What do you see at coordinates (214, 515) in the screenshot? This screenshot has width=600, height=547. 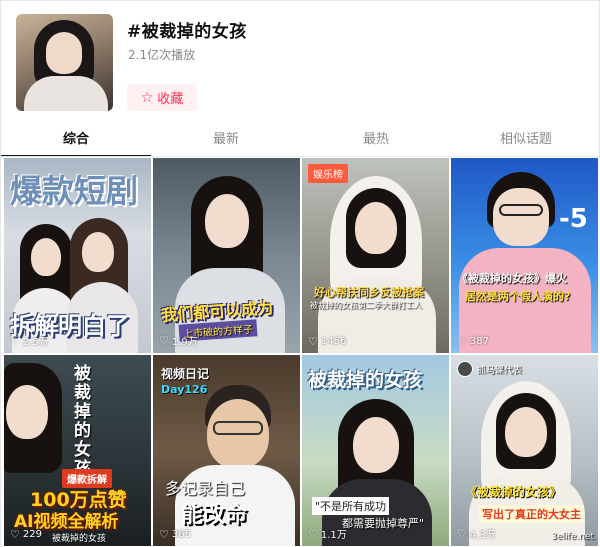 I see `video-caption-big: 能改命` at bounding box center [214, 515].